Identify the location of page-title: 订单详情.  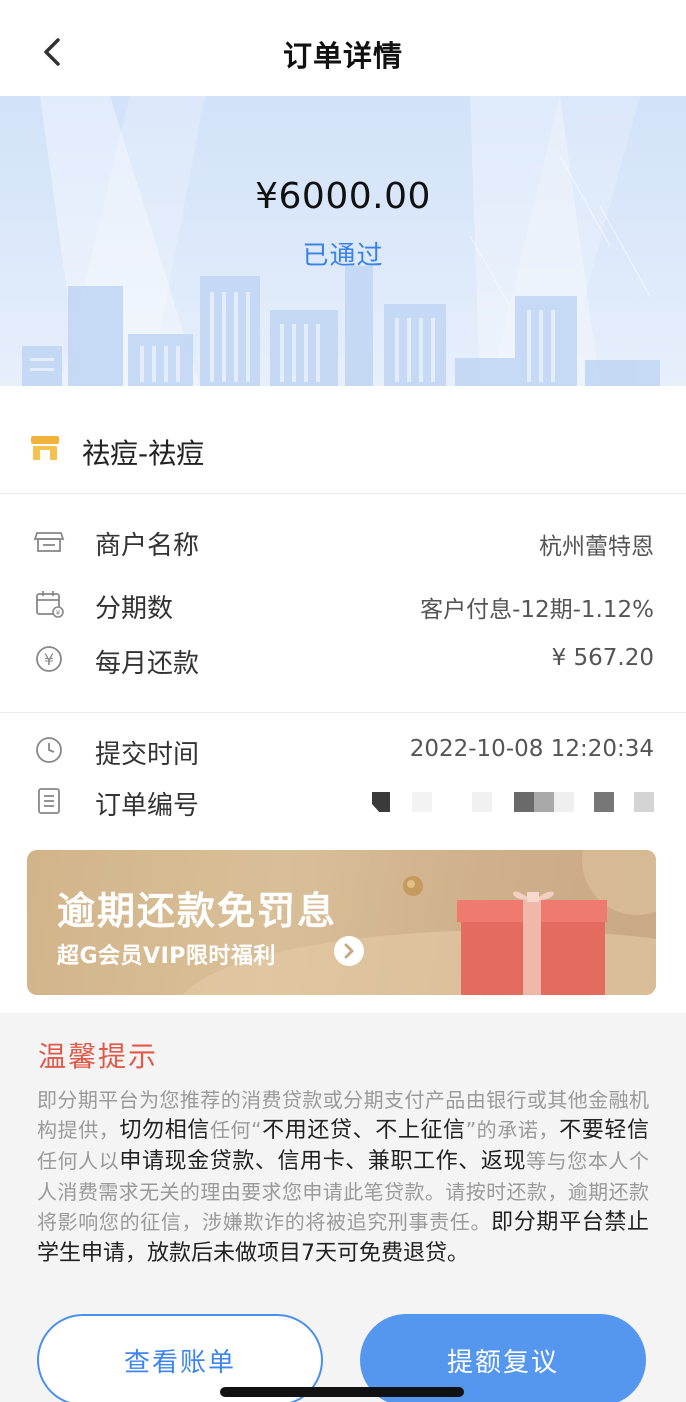
(342, 56).